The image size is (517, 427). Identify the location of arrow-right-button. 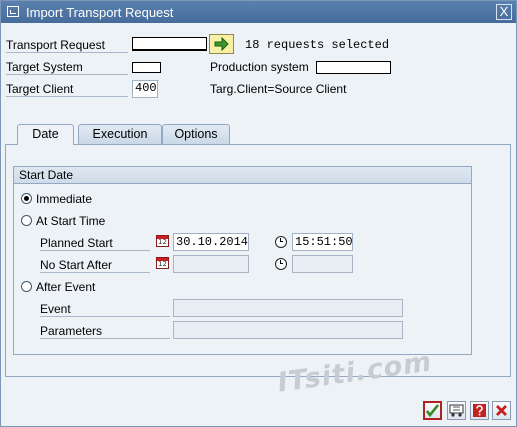
(221, 44).